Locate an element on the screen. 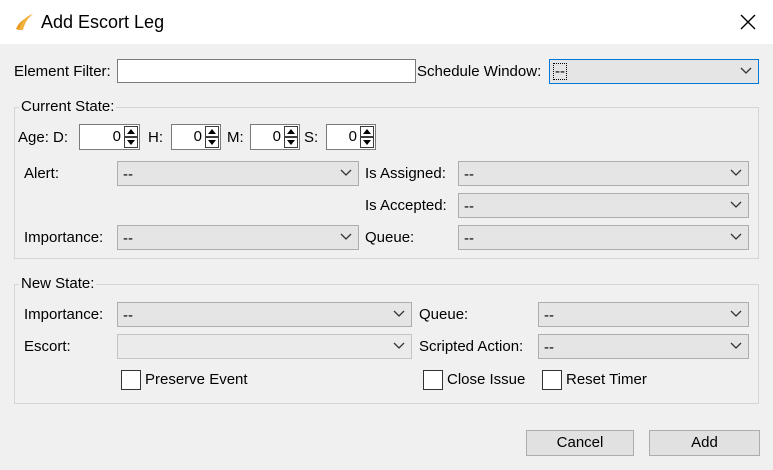  close-issue-label: Close Issue is located at coordinates (486, 379).